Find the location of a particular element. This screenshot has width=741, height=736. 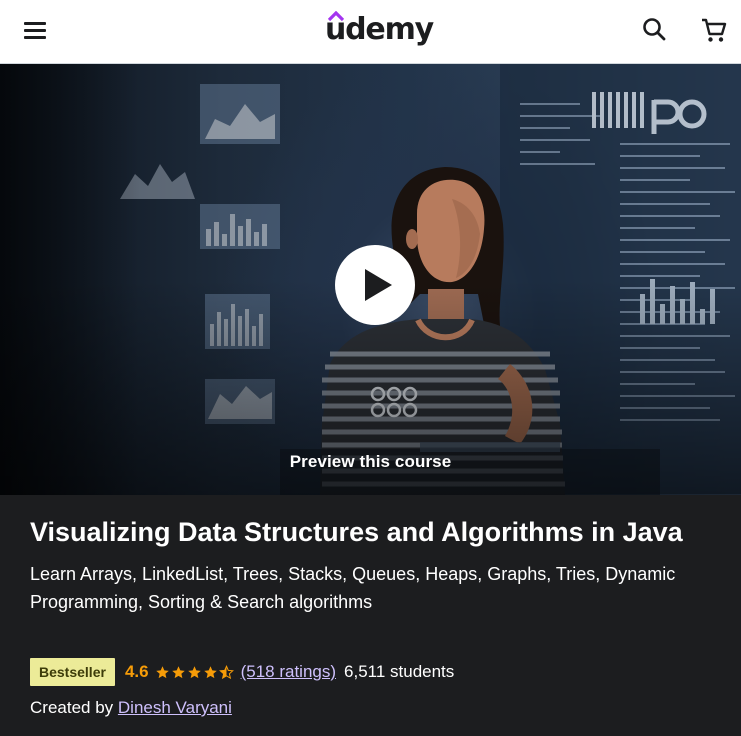

cart-button is located at coordinates (714, 30).